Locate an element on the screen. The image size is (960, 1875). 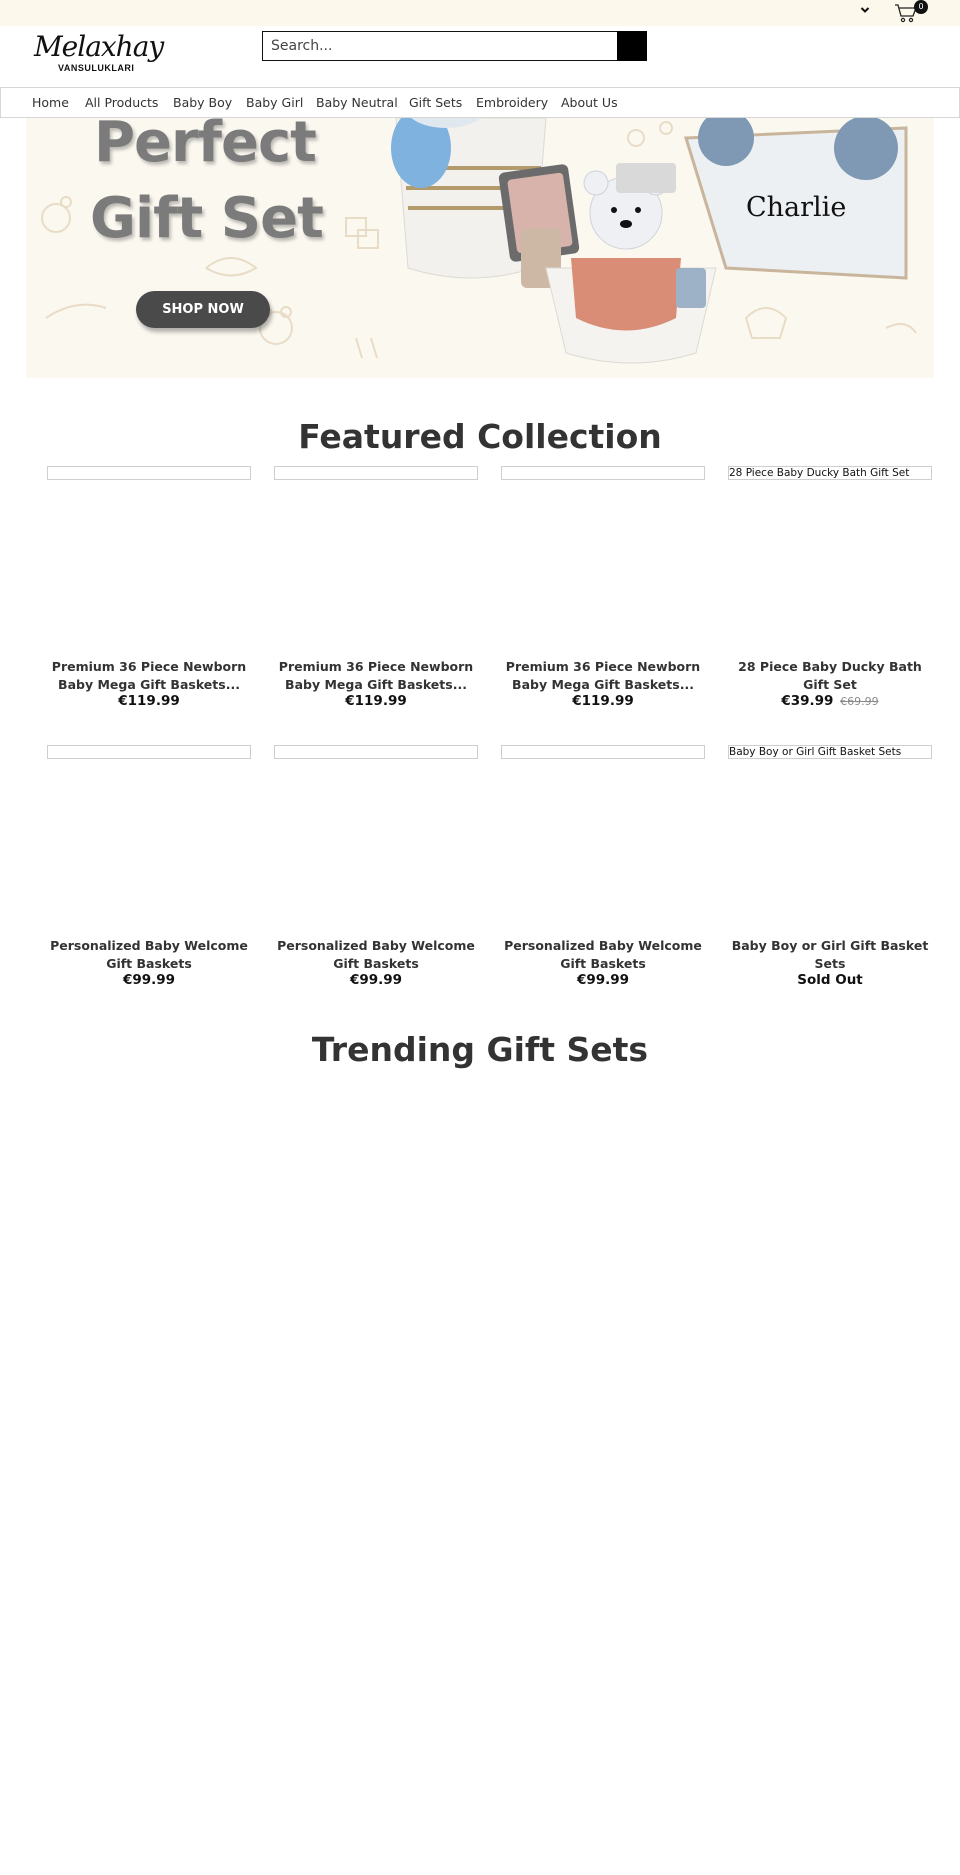
featured-collection-title: Featured Collection is located at coordinates (480, 436).